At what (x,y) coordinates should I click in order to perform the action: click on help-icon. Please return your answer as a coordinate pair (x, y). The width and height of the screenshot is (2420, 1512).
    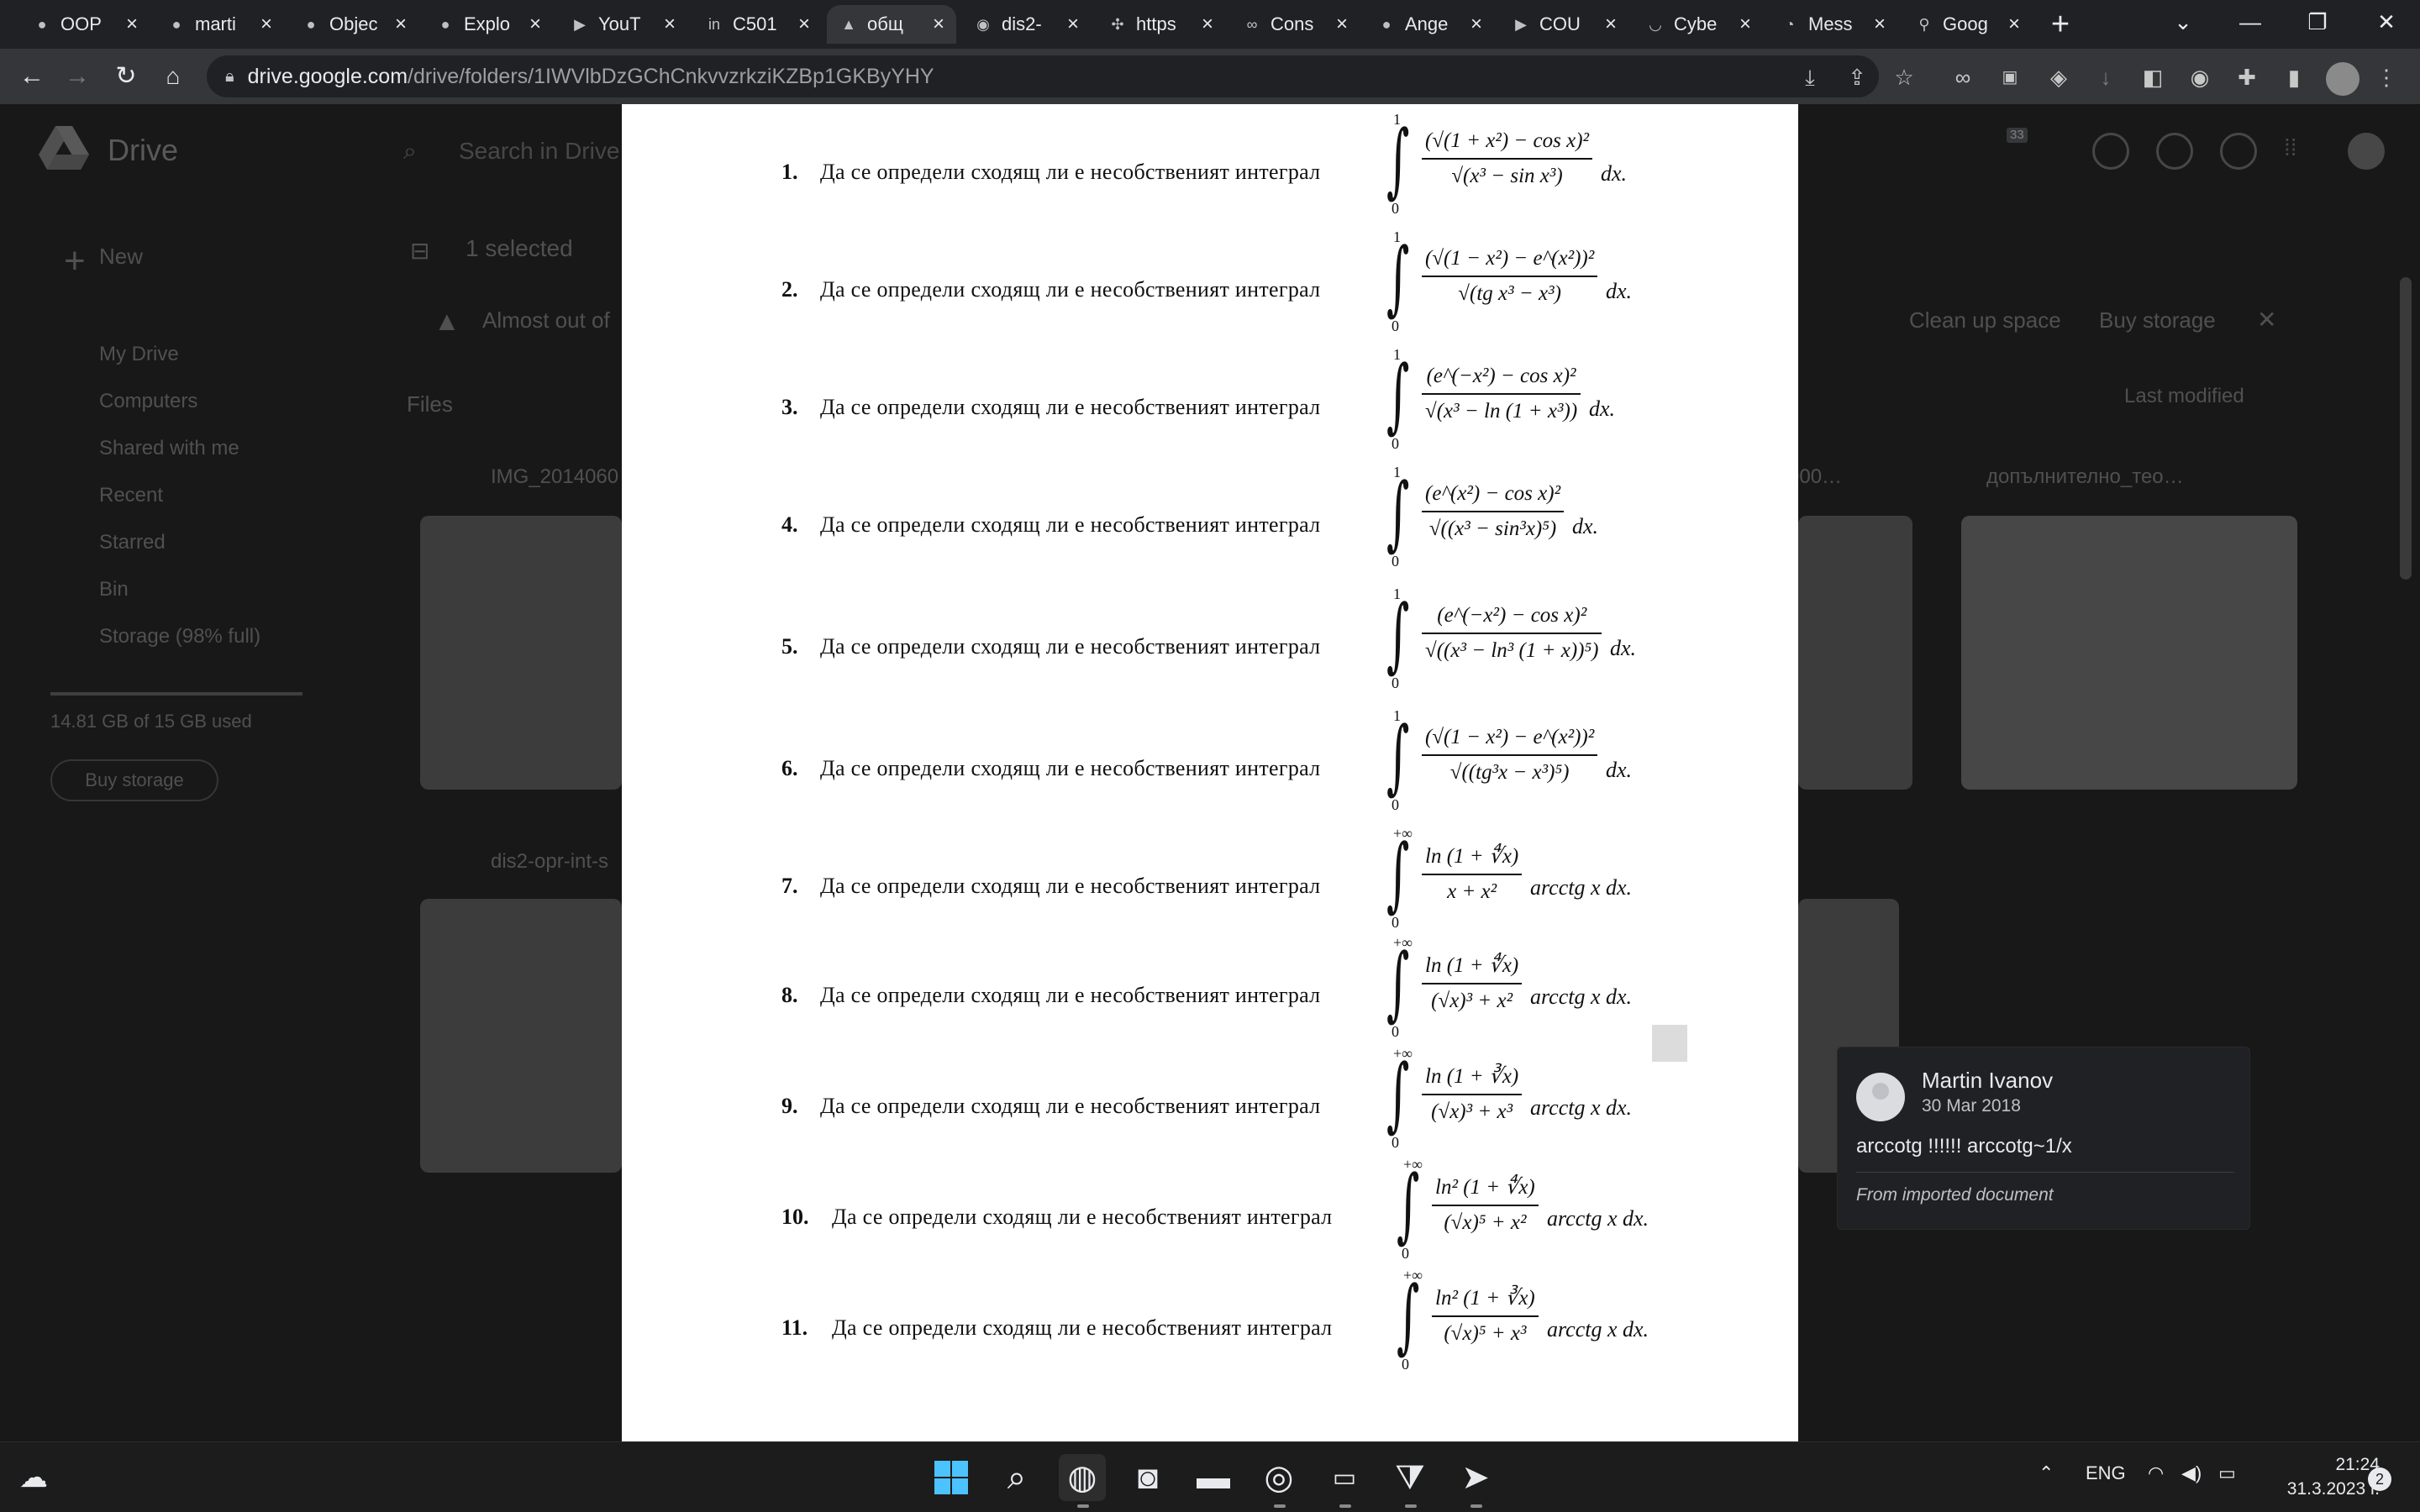
    Looking at the image, I should click on (2174, 151).